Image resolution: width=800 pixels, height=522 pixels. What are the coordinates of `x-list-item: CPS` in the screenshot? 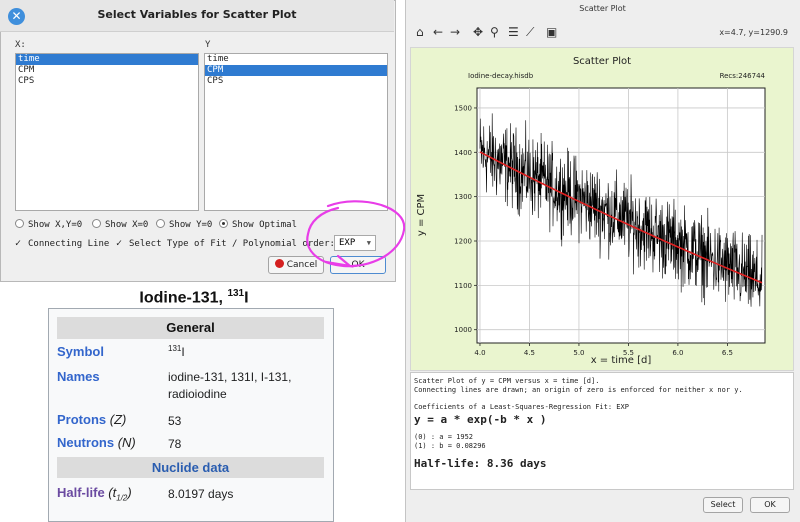 It's located at (107, 81).